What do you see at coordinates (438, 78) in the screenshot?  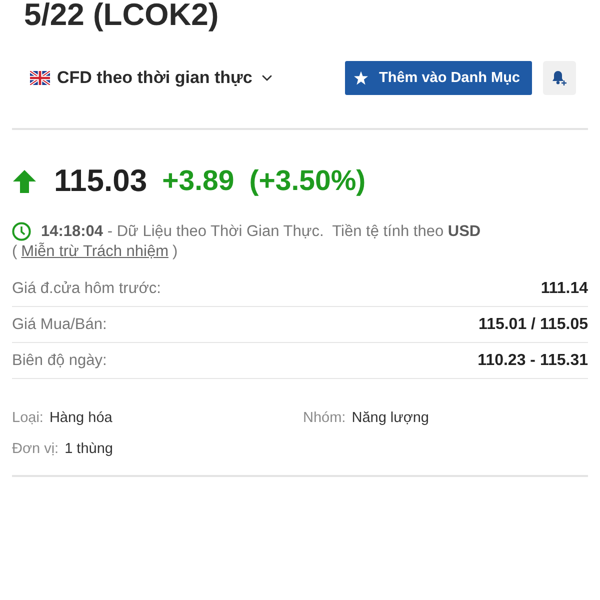 I see `add-to-watchlist-button: Thêm vào Danh Mục` at bounding box center [438, 78].